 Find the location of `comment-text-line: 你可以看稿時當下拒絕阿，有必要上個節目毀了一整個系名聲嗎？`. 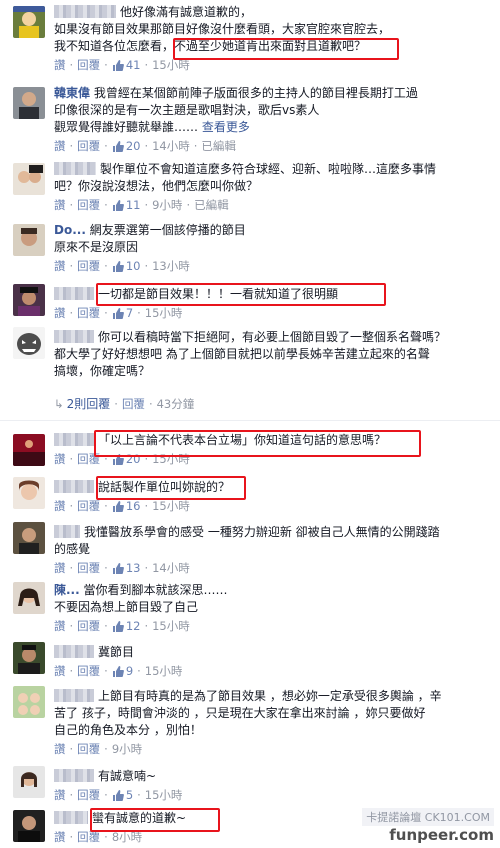

comment-text-line: 你可以看稿時當下拒絕阿，有必要上個節目毀了一整個系名聲嗎？ is located at coordinates (272, 337).